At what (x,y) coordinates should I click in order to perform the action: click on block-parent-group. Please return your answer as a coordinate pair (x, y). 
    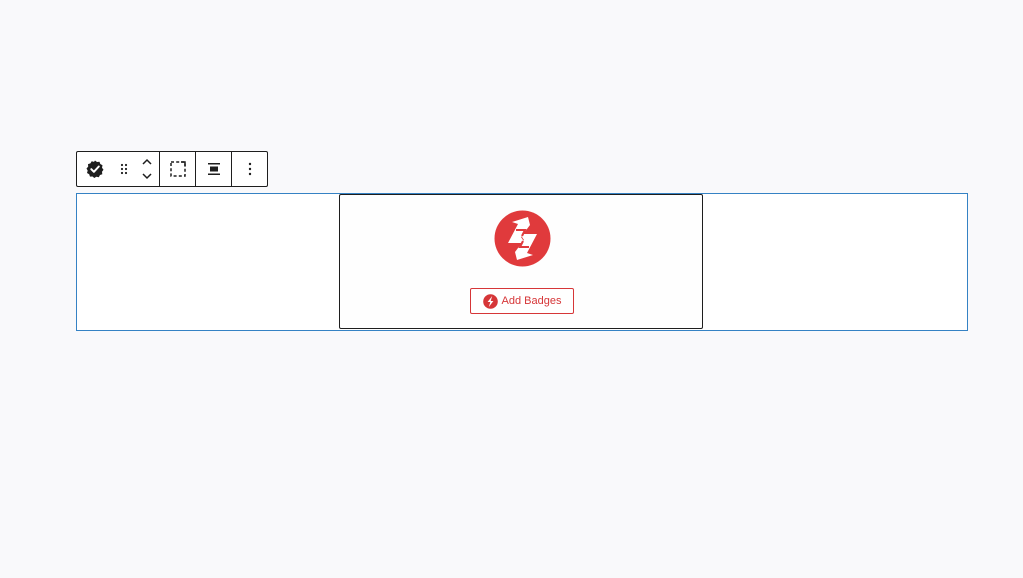
    Looking at the image, I should click on (118, 169).